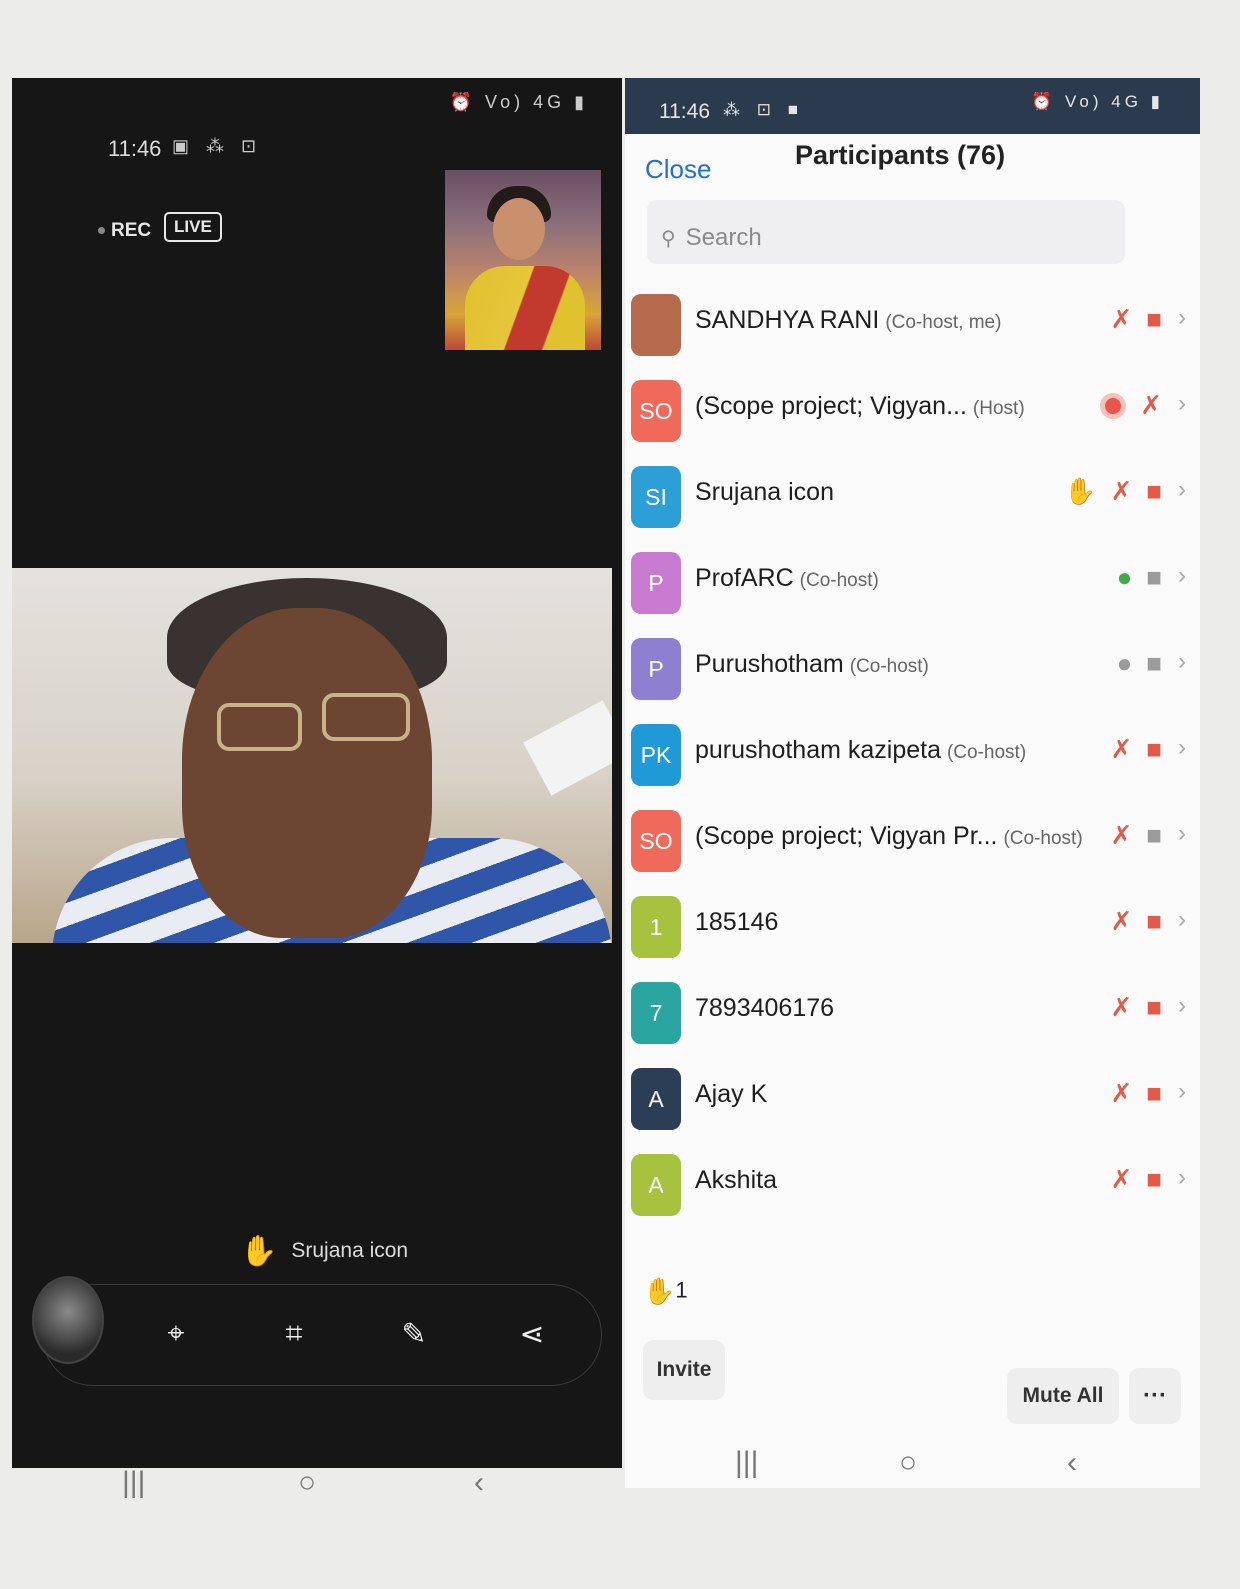  I want to click on invite-button: Invite, so click(684, 1370).